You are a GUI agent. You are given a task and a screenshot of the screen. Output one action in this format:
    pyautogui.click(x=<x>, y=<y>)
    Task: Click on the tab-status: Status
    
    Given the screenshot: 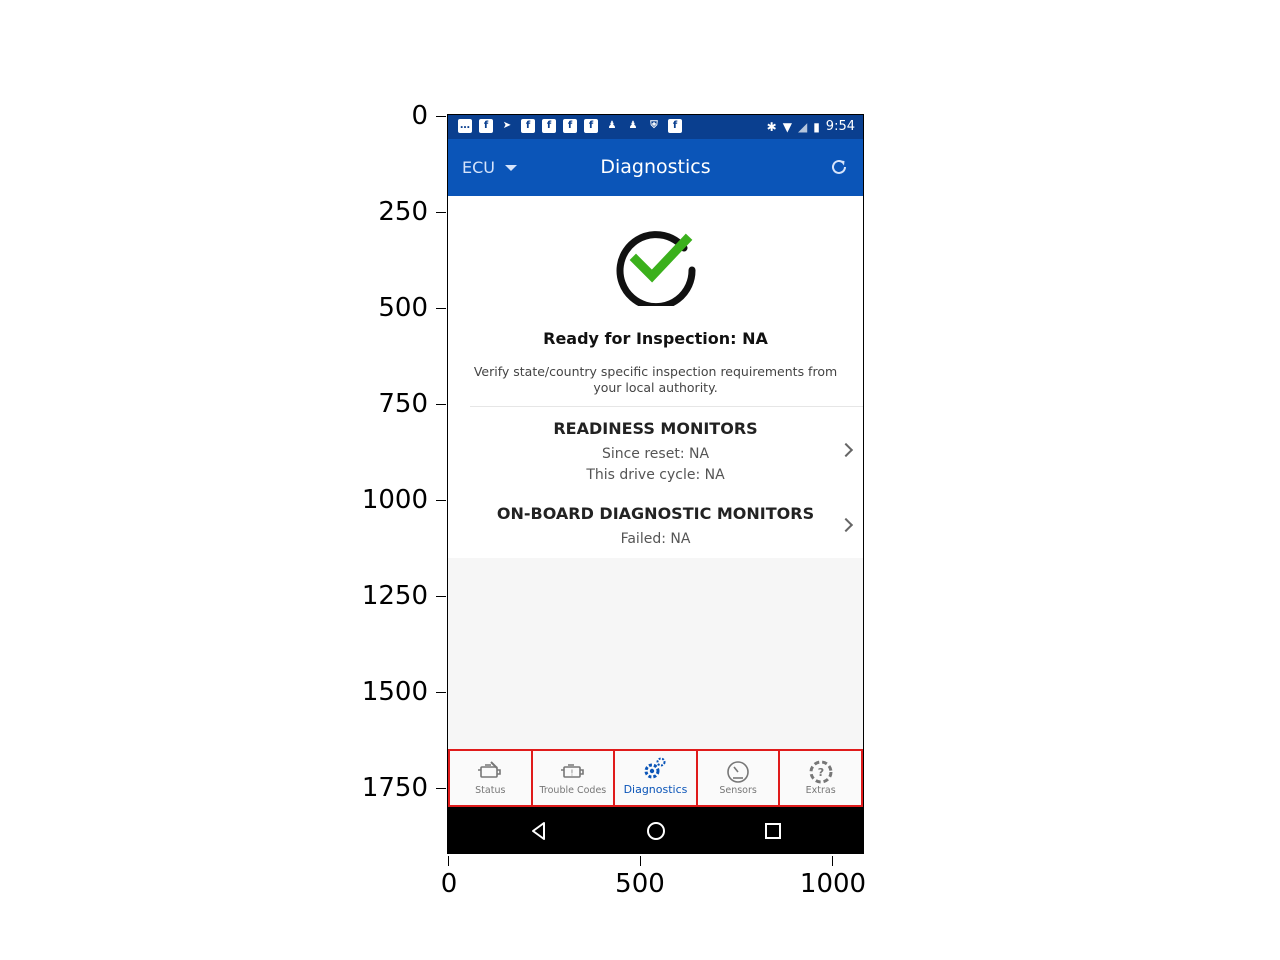 What is the action you would take?
    pyautogui.click(x=490, y=778)
    